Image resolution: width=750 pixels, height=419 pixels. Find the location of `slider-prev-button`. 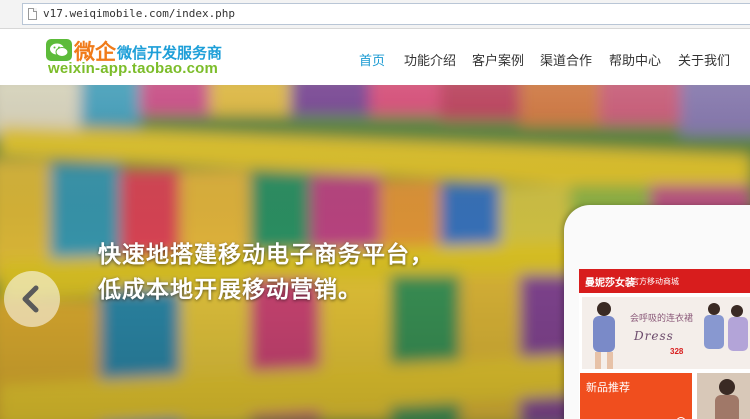

slider-prev-button is located at coordinates (32, 299).